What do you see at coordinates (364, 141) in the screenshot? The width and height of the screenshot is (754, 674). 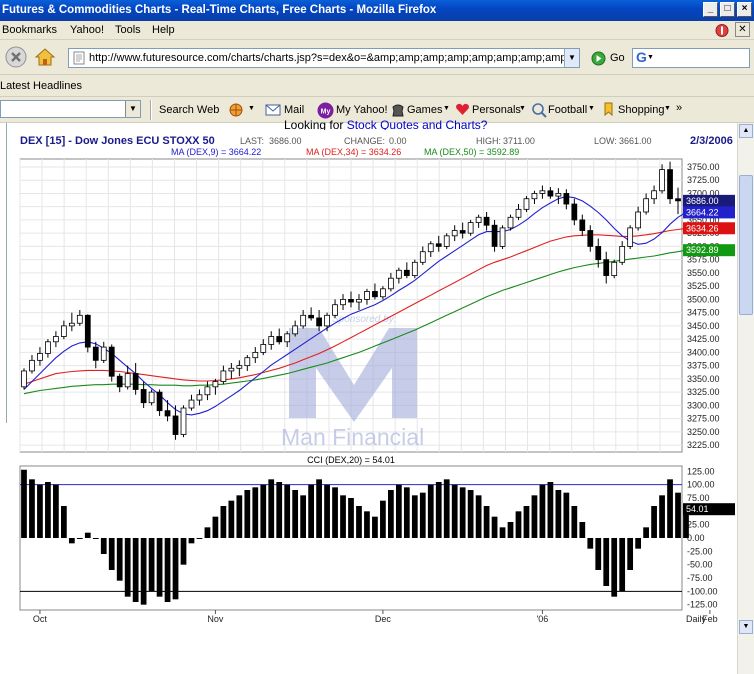 I see `change-label: CHANGE:` at bounding box center [364, 141].